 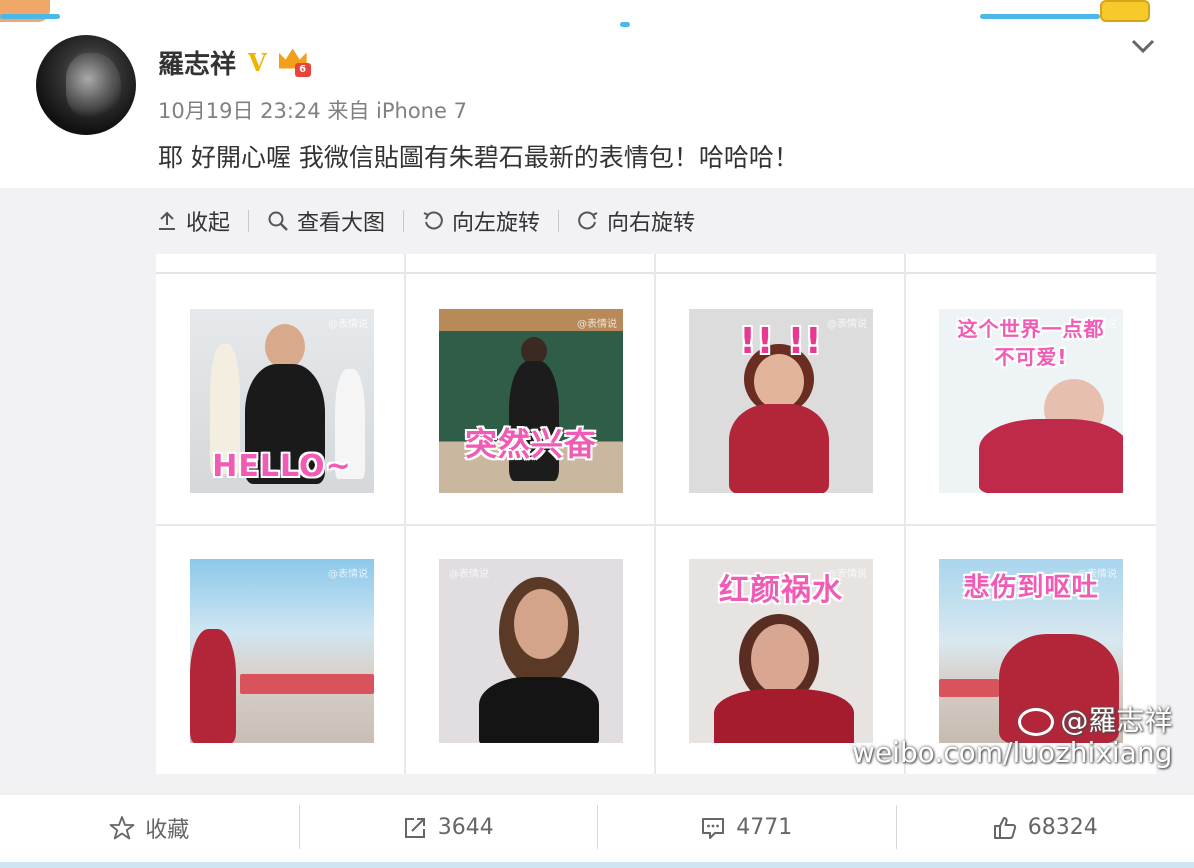 I want to click on chevron-down-icon, so click(x=1143, y=46).